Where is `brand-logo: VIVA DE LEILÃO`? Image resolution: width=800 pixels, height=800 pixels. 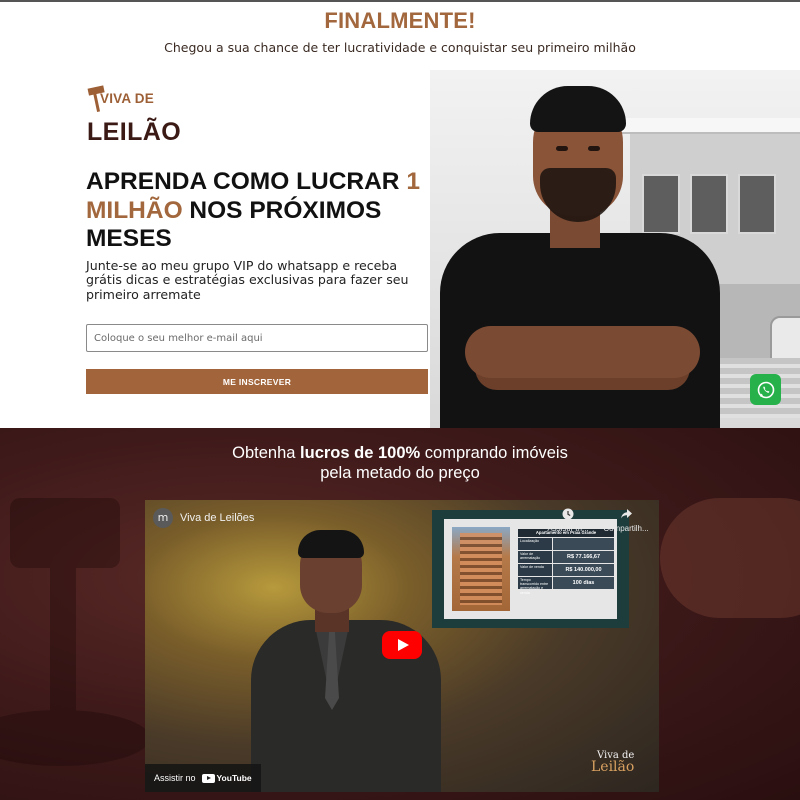 brand-logo: VIVA DE LEILÃO is located at coordinates (133, 118).